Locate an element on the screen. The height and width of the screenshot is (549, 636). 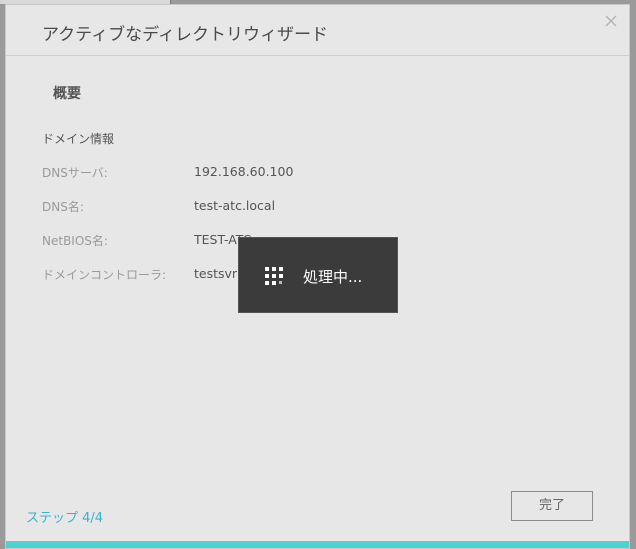
group-title: ドメイン情報 is located at coordinates (78, 139).